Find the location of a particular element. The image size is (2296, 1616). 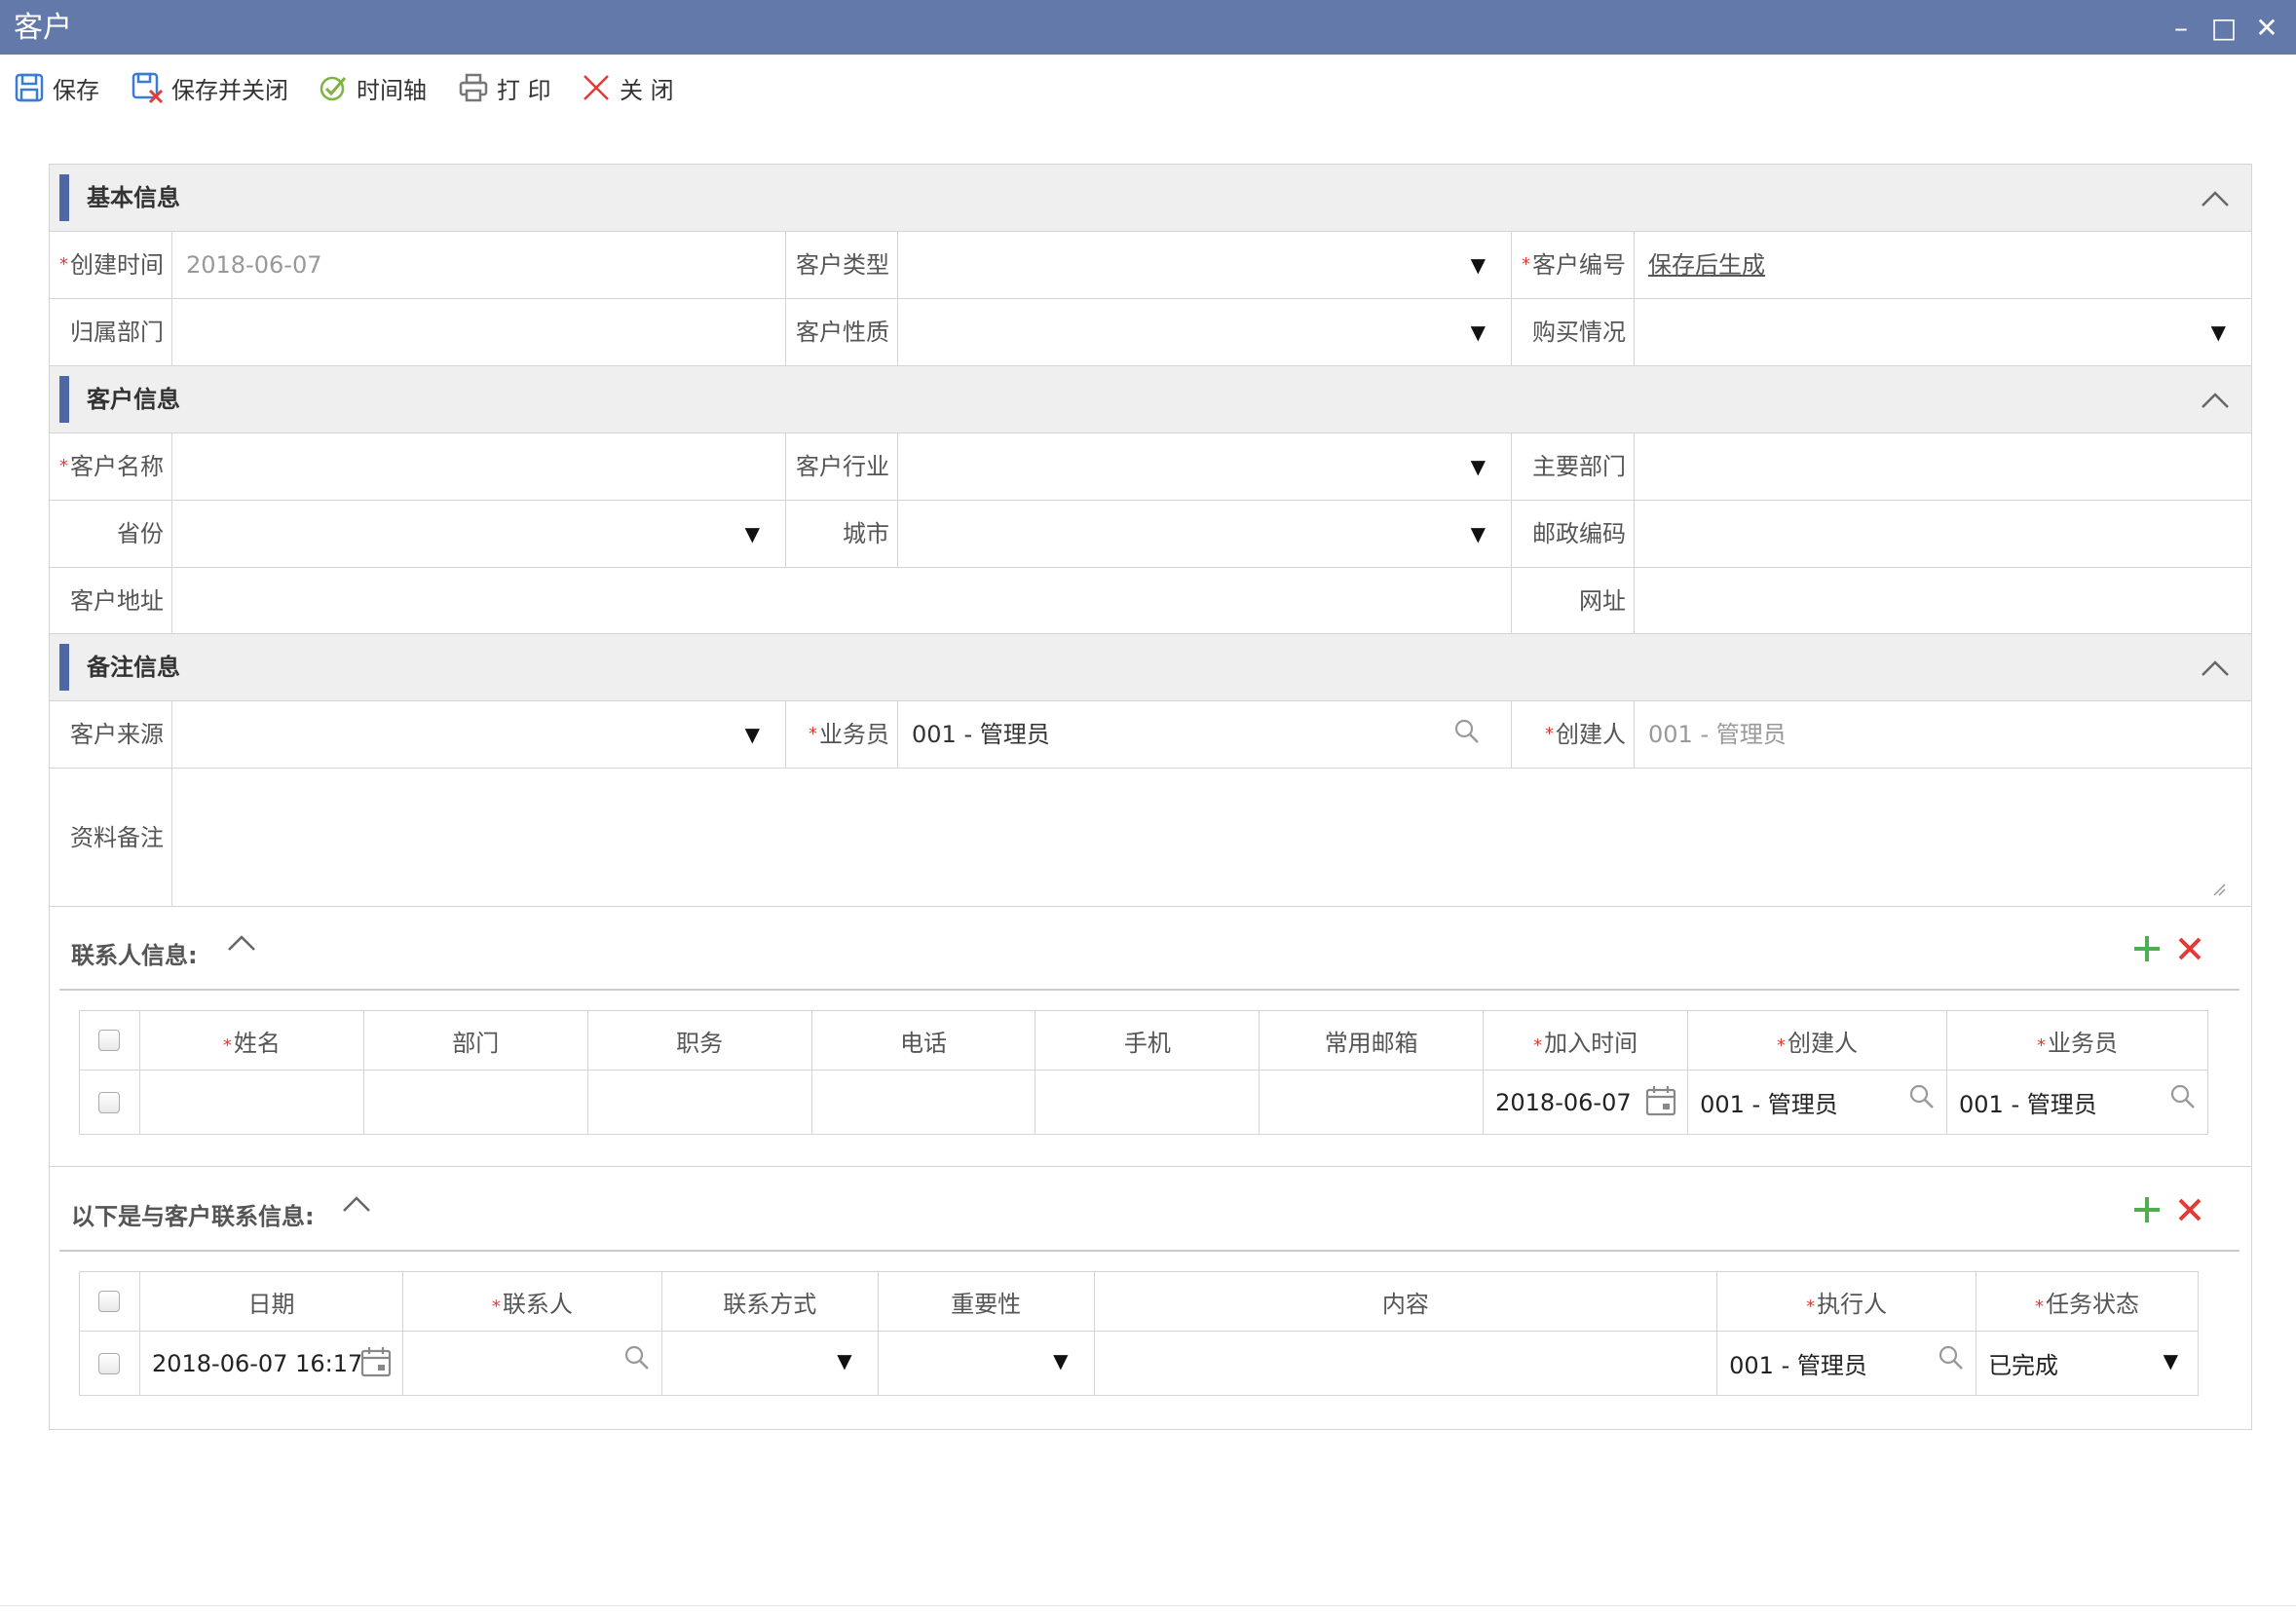

province-label: 省份 is located at coordinates (111, 534).